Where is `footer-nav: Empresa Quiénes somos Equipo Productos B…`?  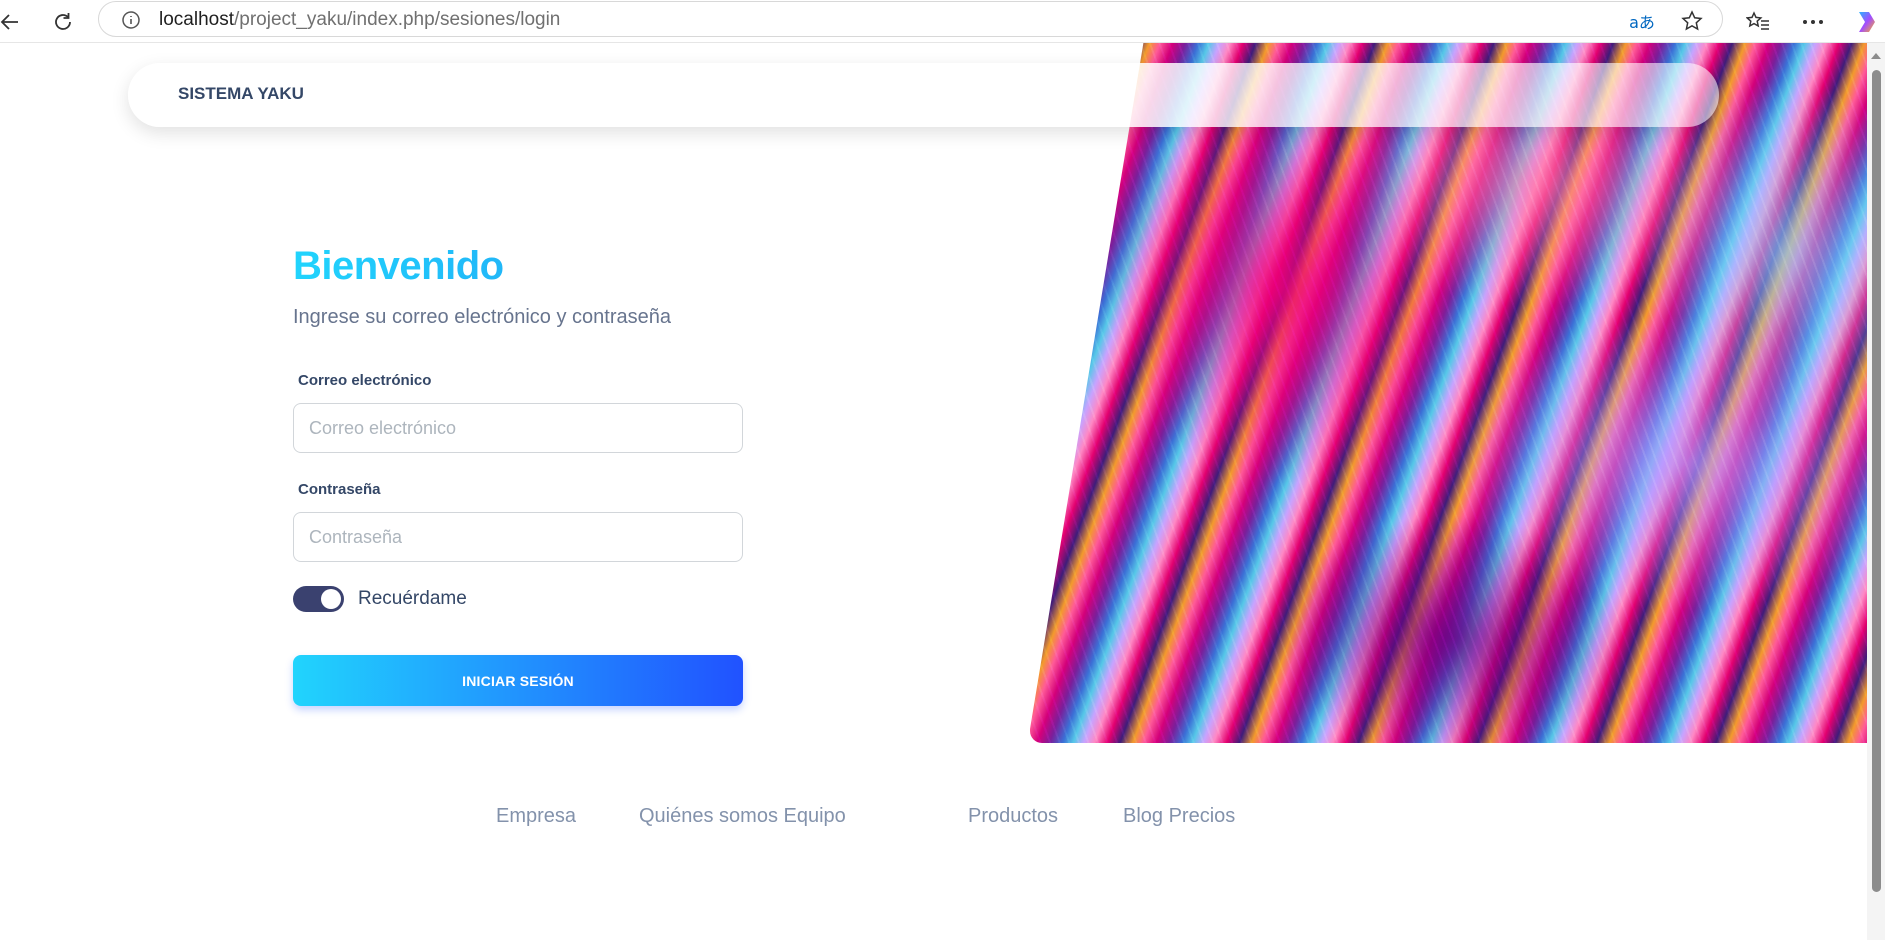 footer-nav: Empresa Quiénes somos Equipo Productos B… is located at coordinates (933, 820).